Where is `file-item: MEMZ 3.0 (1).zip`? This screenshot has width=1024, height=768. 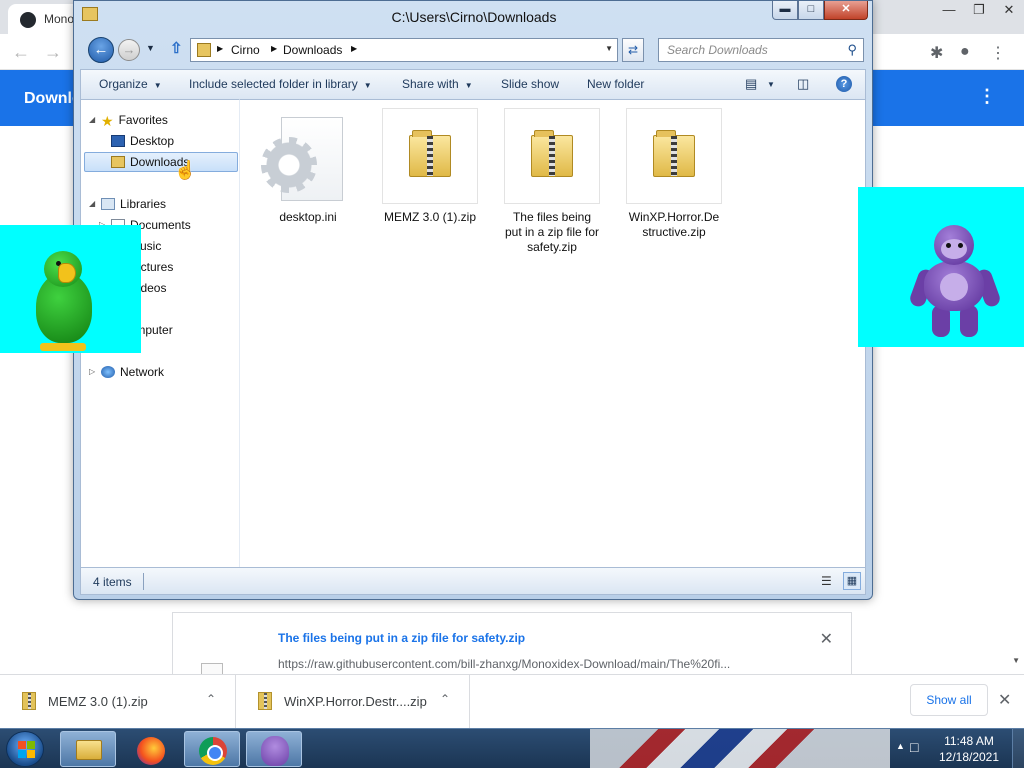
file-item: MEMZ 3.0 (1).zip is located at coordinates (430, 166).